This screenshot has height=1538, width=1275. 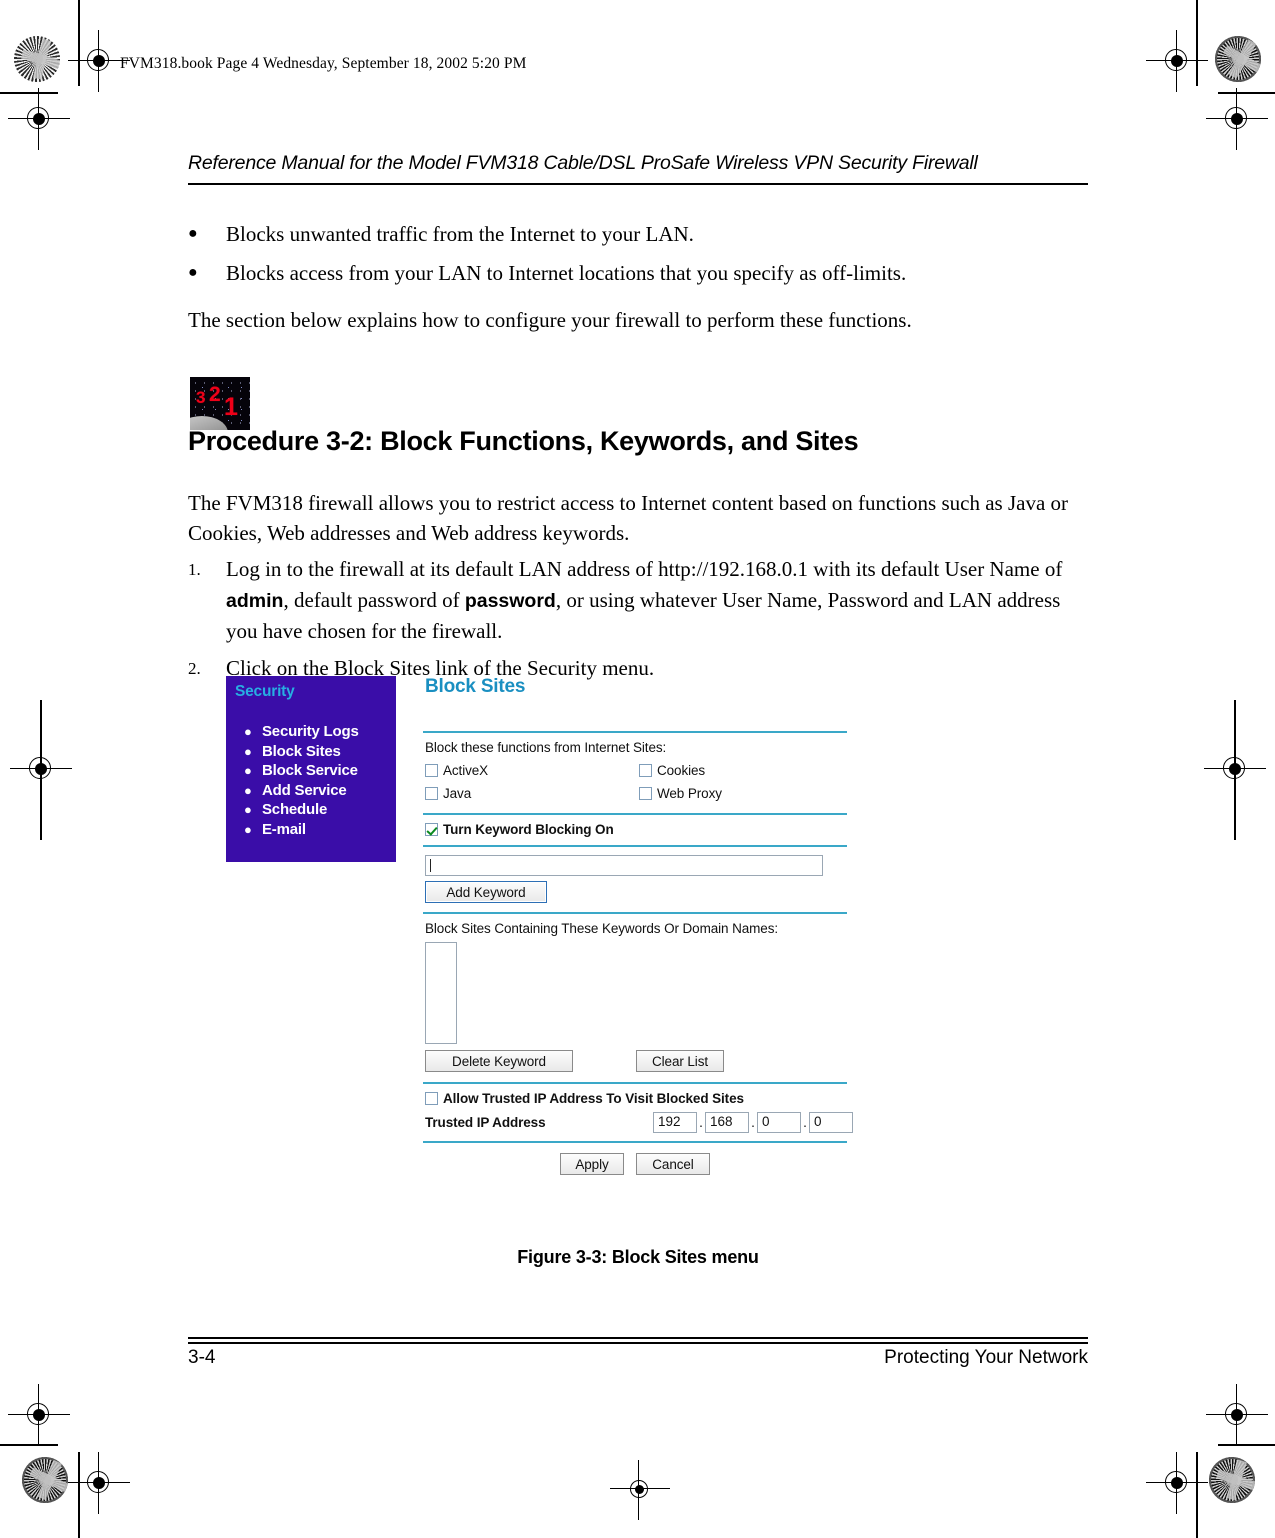 I want to click on ip-octet-1: 192, so click(x=675, y=1122).